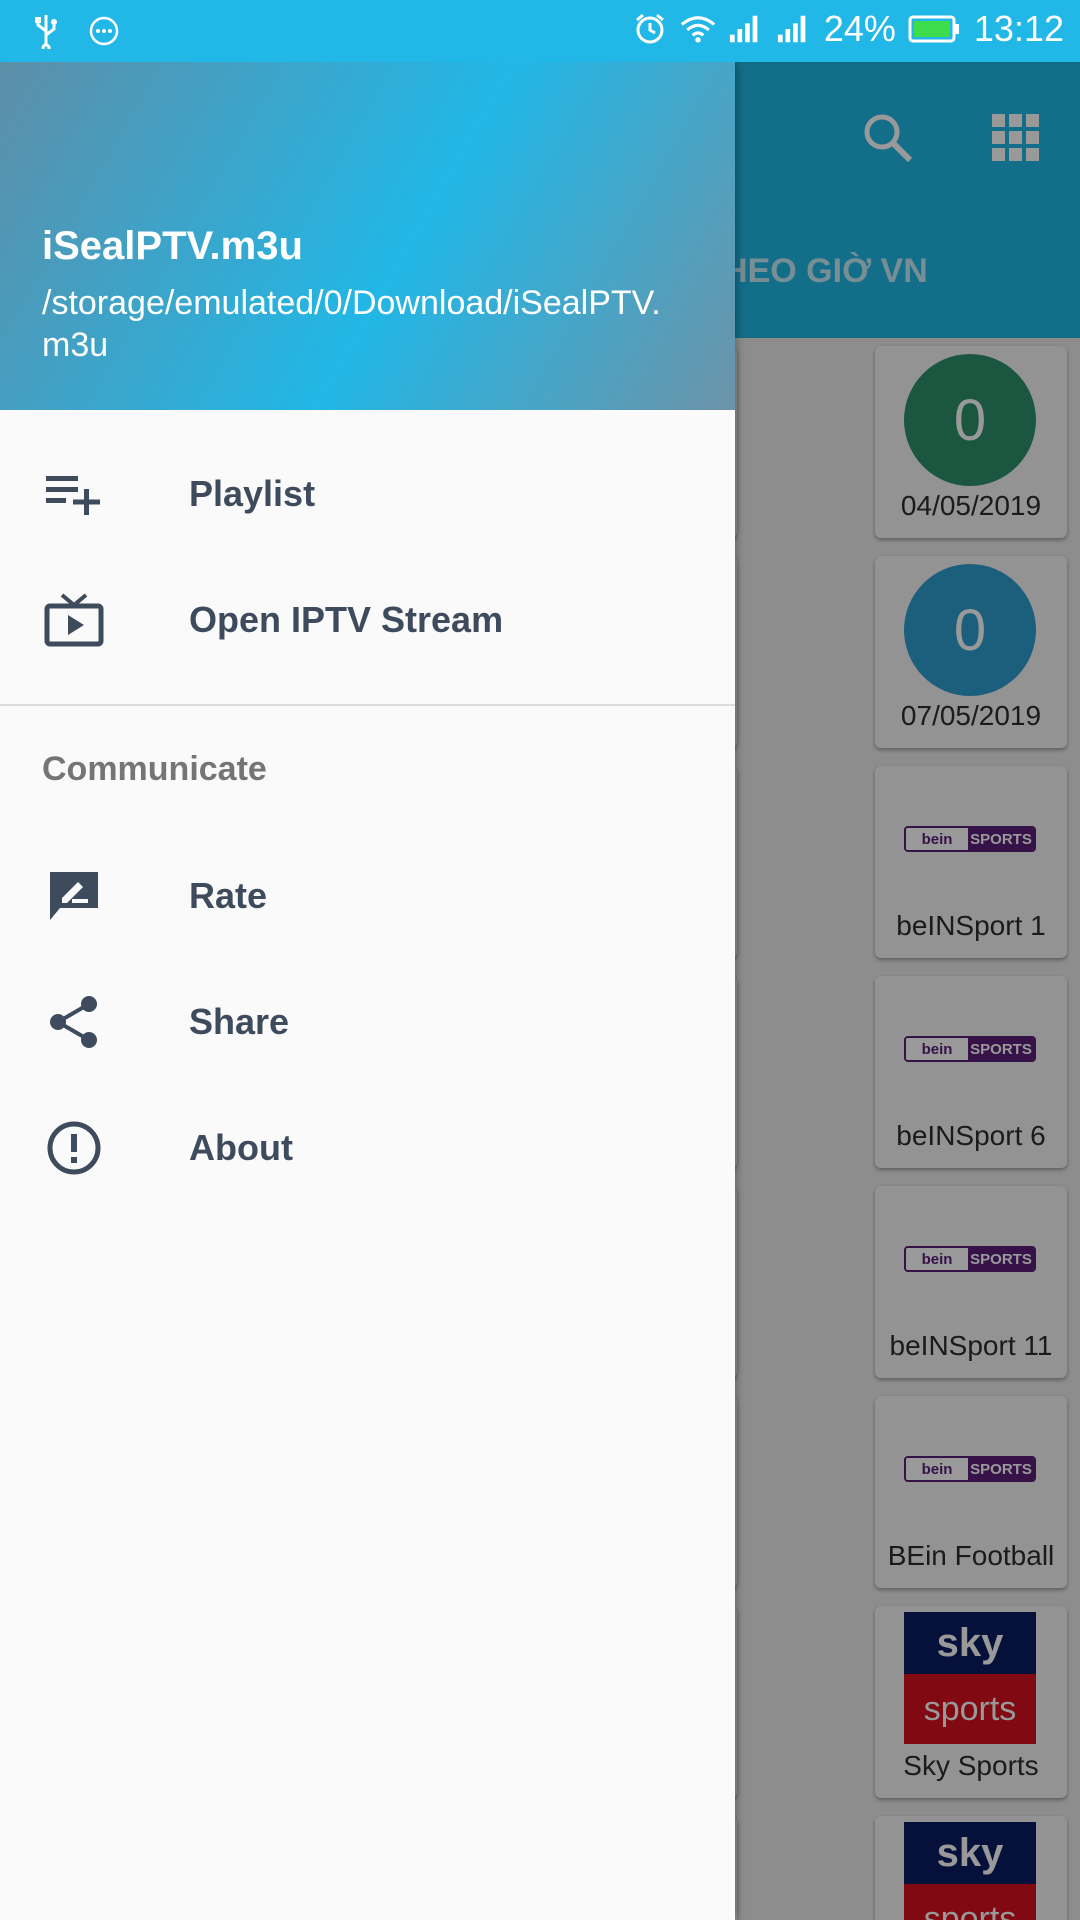 The width and height of the screenshot is (1080, 1920). Describe the element at coordinates (367, 494) in the screenshot. I see `menu-item-playlist: Playlist` at that location.